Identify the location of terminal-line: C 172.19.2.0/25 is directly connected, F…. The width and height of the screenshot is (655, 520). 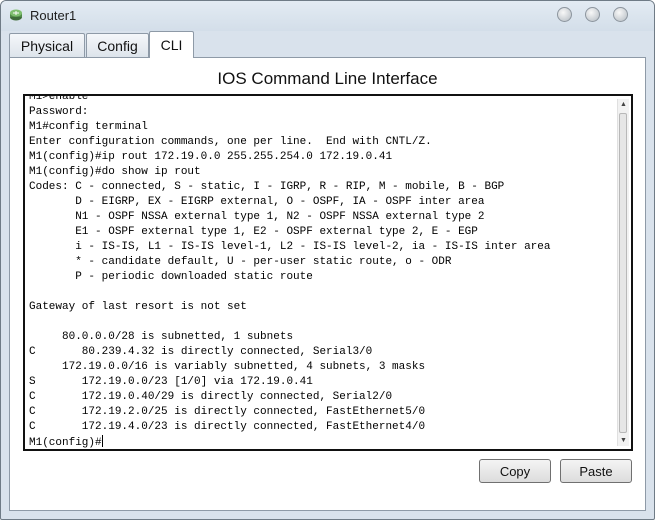
(227, 412).